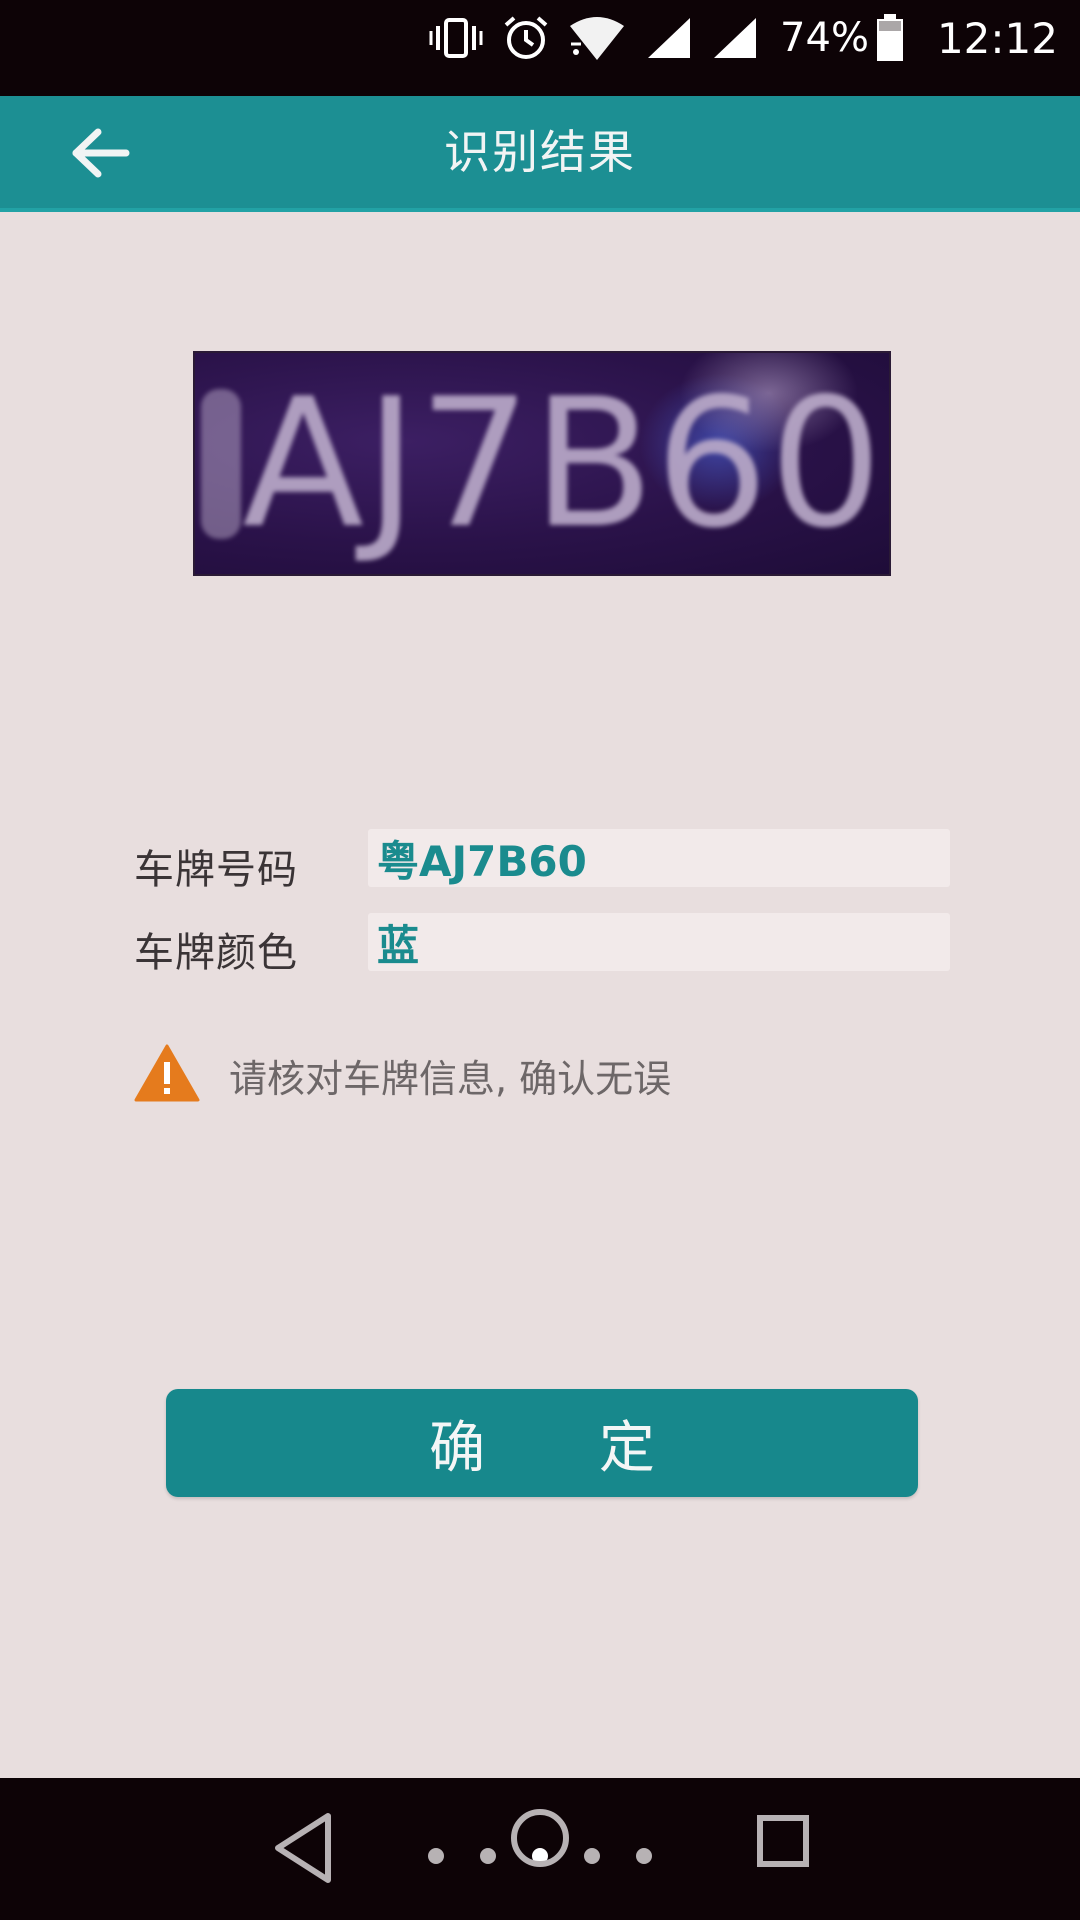 The width and height of the screenshot is (1080, 1920). I want to click on clock: 12:12, so click(997, 38).